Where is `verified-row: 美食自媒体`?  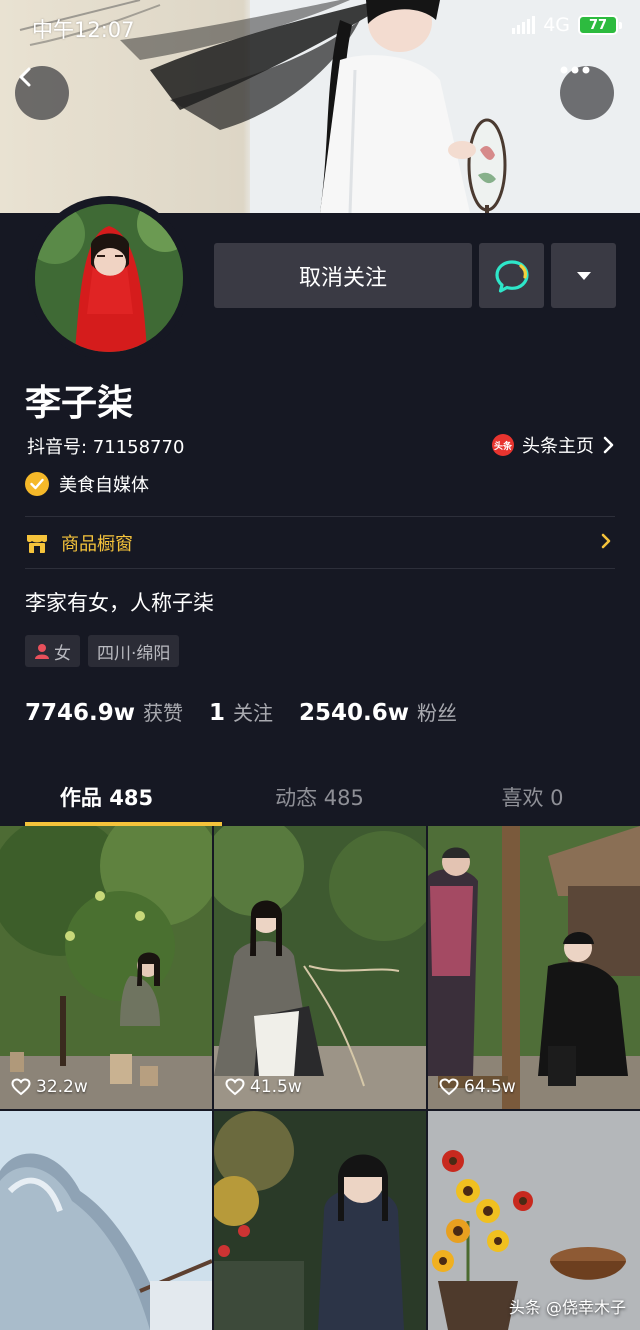 verified-row: 美食自媒体 is located at coordinates (87, 484).